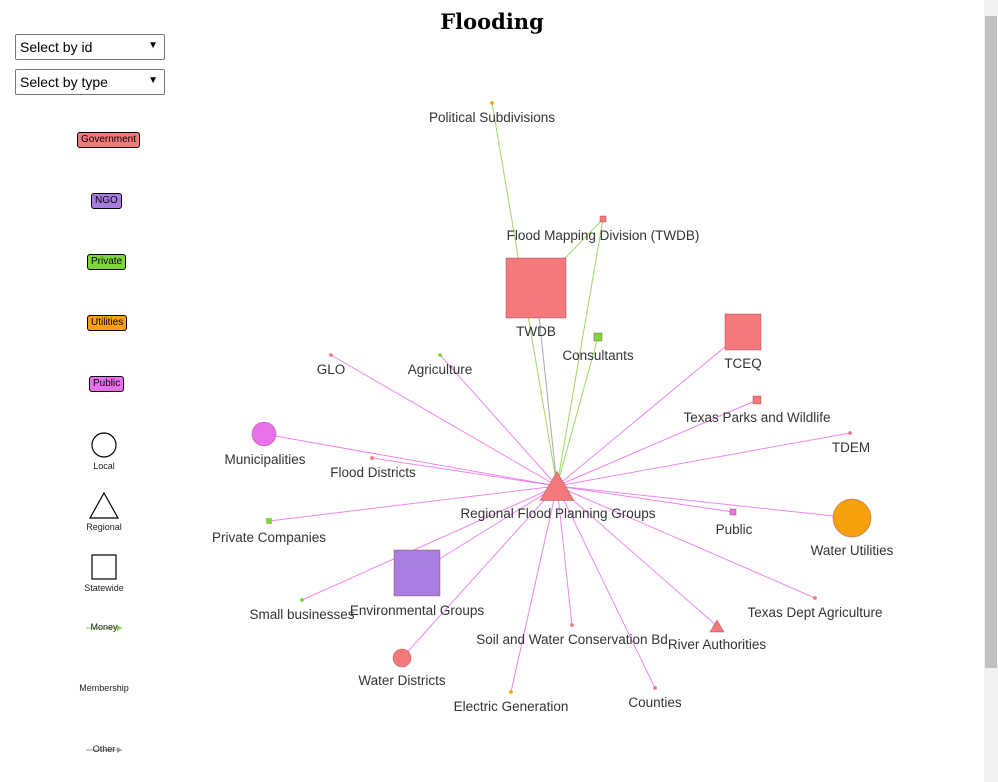  I want to click on node-water-districts, so click(402, 658).